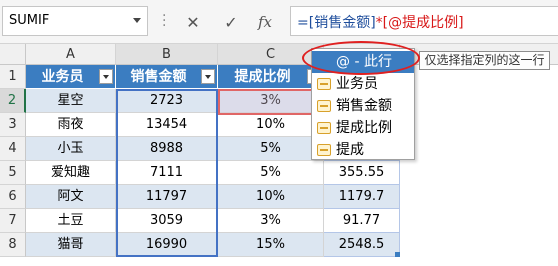 The image size is (558, 266). What do you see at coordinates (13, 197) in the screenshot?
I see `row-header-6: 6` at bounding box center [13, 197].